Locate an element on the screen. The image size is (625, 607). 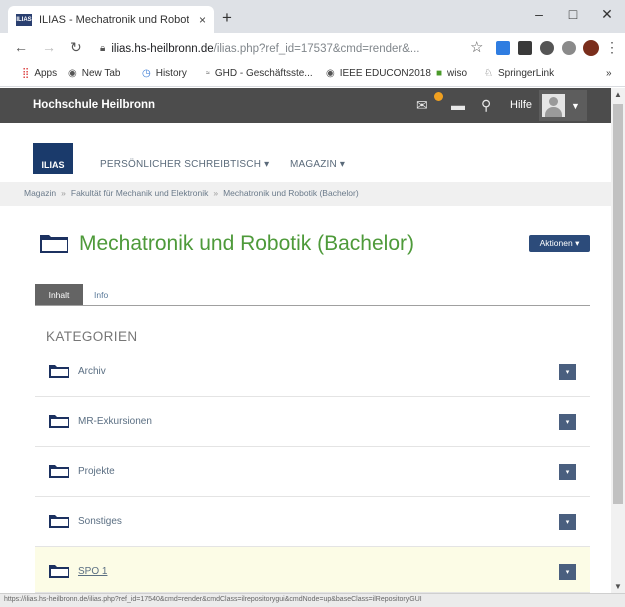
breadcrumb-item: Magazin is located at coordinates (40, 193).